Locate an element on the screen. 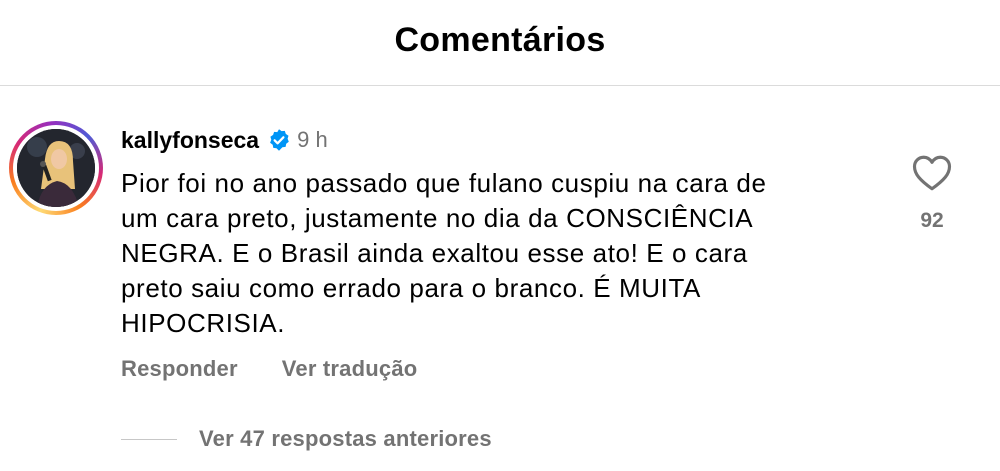  comment-time: 9 h is located at coordinates (312, 139).